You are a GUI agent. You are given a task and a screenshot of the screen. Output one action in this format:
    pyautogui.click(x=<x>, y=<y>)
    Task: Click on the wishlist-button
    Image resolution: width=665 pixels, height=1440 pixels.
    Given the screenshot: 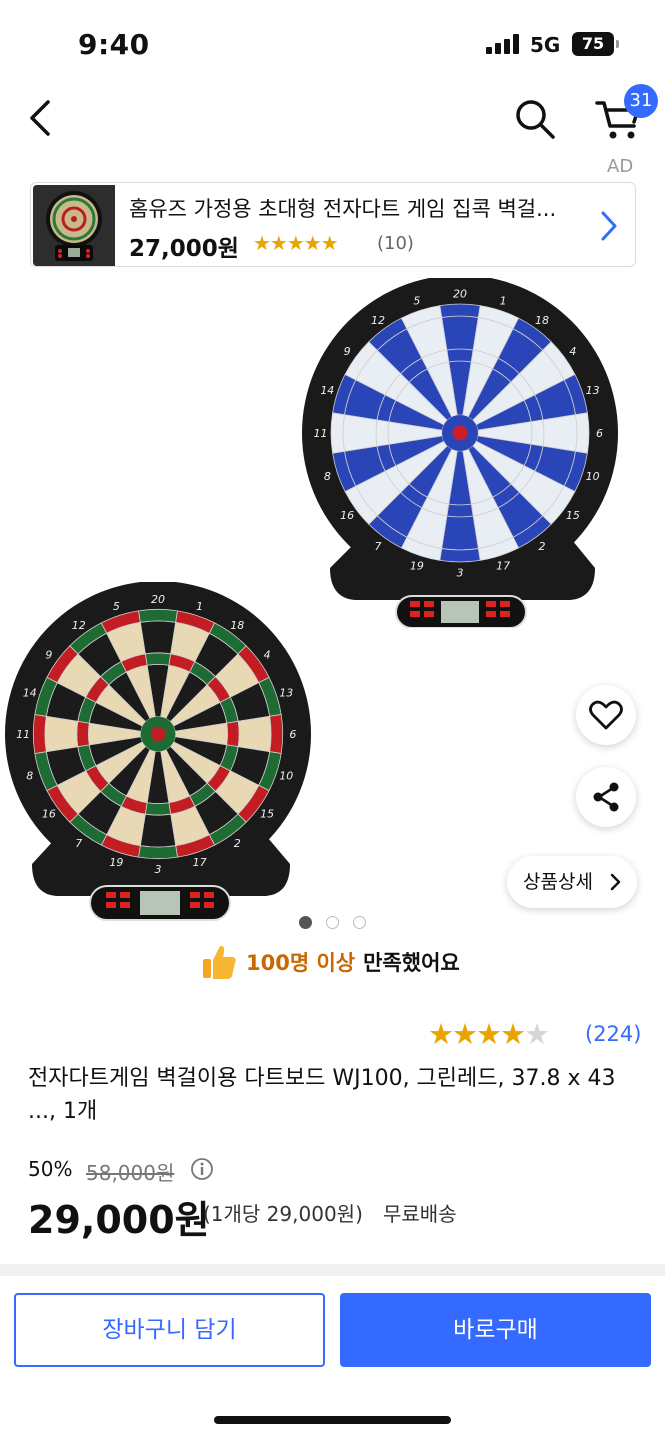 What is the action you would take?
    pyautogui.click(x=606, y=715)
    